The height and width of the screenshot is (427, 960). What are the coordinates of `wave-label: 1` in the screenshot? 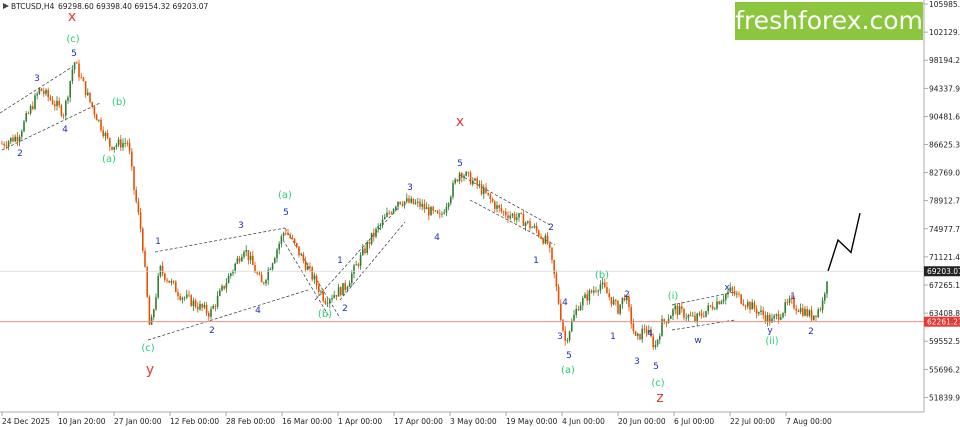 It's located at (793, 297).